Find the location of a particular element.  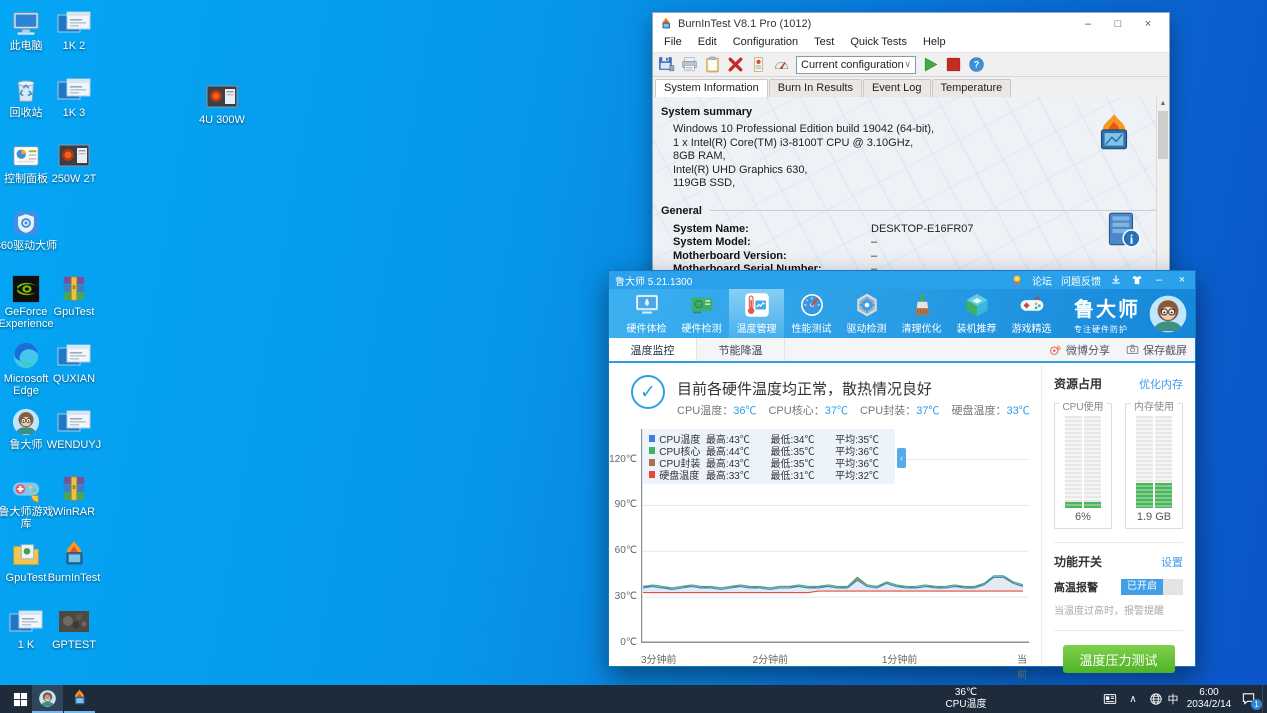

y-tick-label: 30℃ is located at coordinates (625, 597).